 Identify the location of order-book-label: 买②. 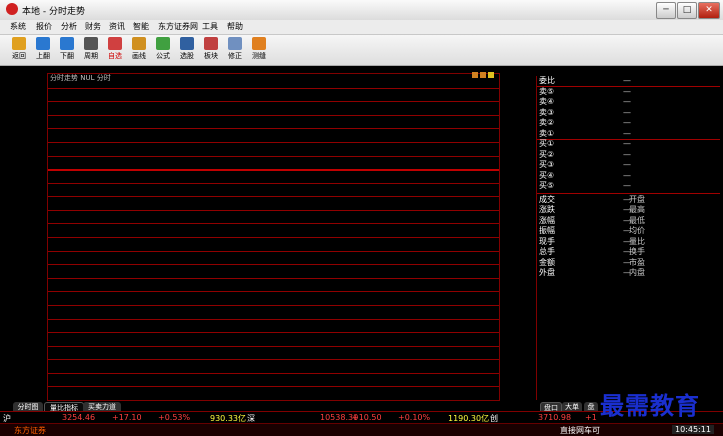
(547, 154).